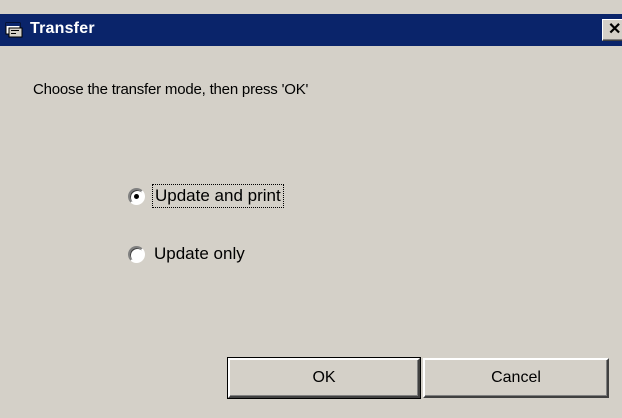 The width and height of the screenshot is (622, 418). I want to click on close-button: ✕, so click(612, 30).